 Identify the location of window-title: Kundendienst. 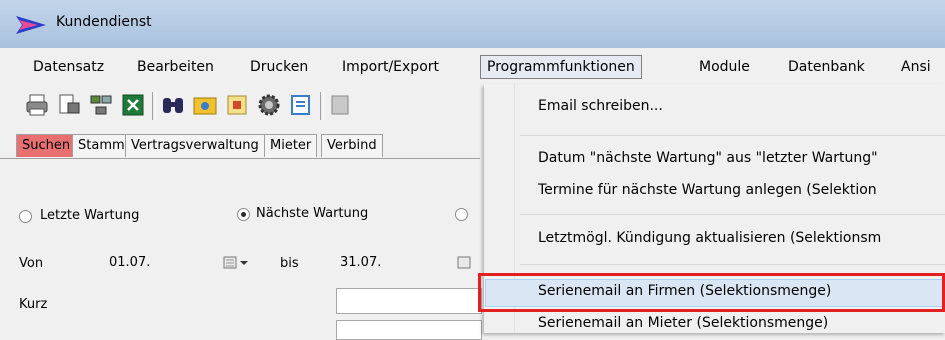
(104, 22).